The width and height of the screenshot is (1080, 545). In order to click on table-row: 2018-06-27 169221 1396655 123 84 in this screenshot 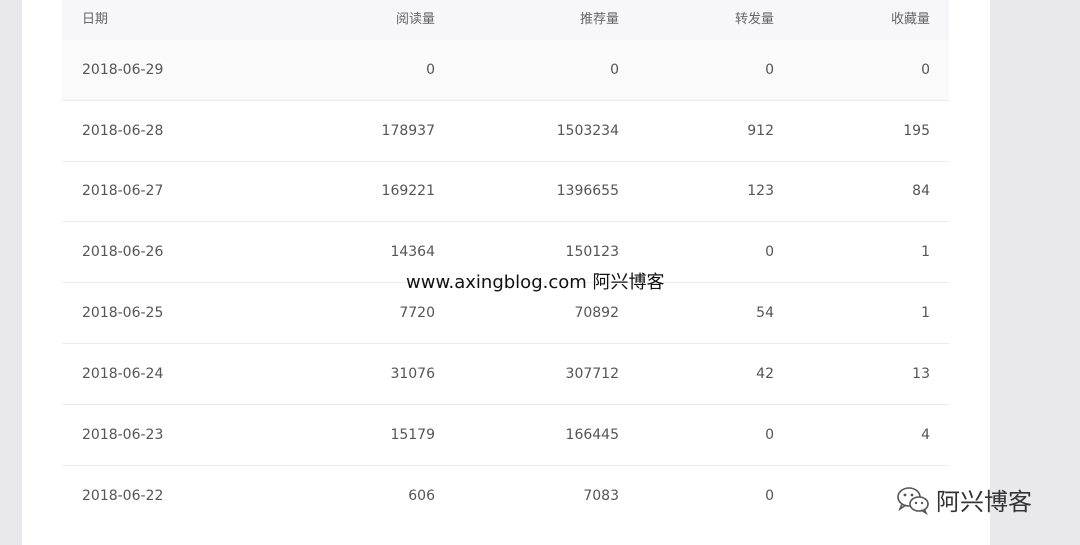, I will do `click(505, 192)`.